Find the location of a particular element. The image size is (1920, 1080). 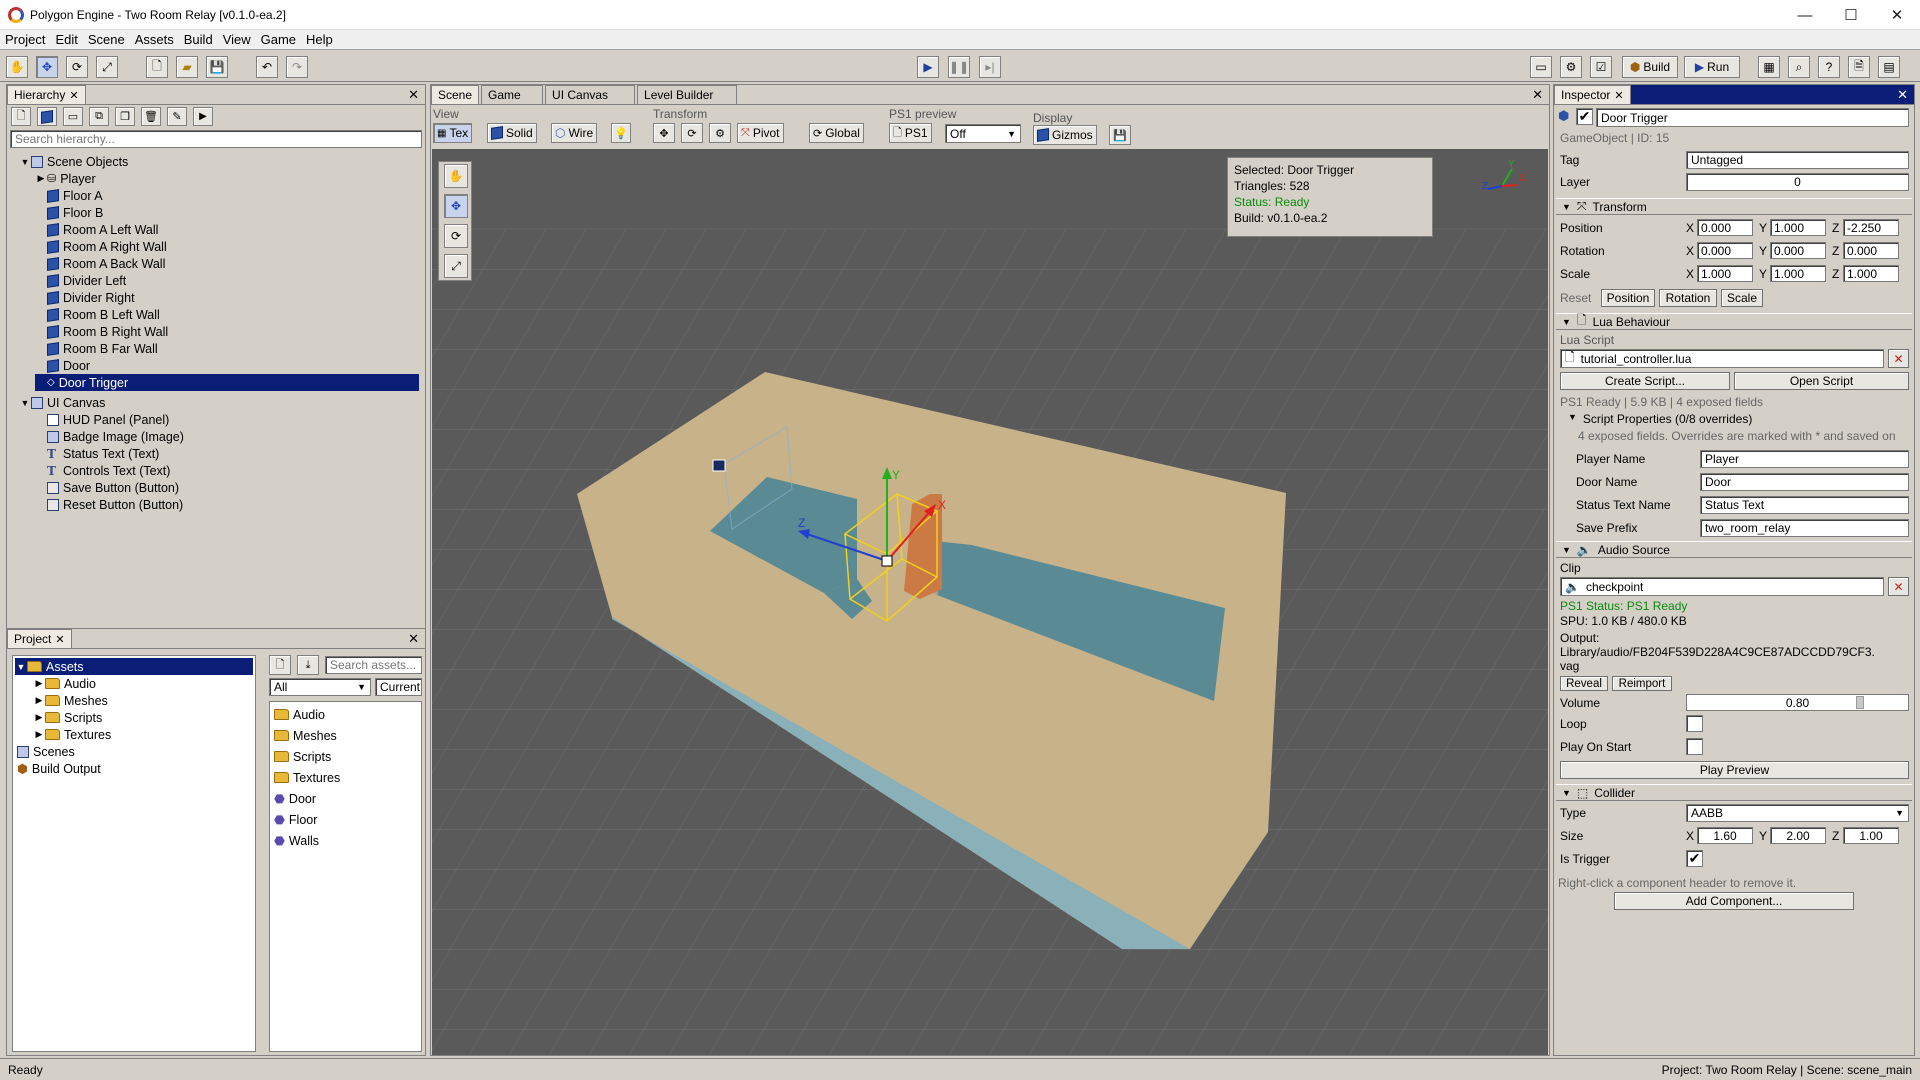

save-prefix-field: two_room_relay is located at coordinates (1804, 528).